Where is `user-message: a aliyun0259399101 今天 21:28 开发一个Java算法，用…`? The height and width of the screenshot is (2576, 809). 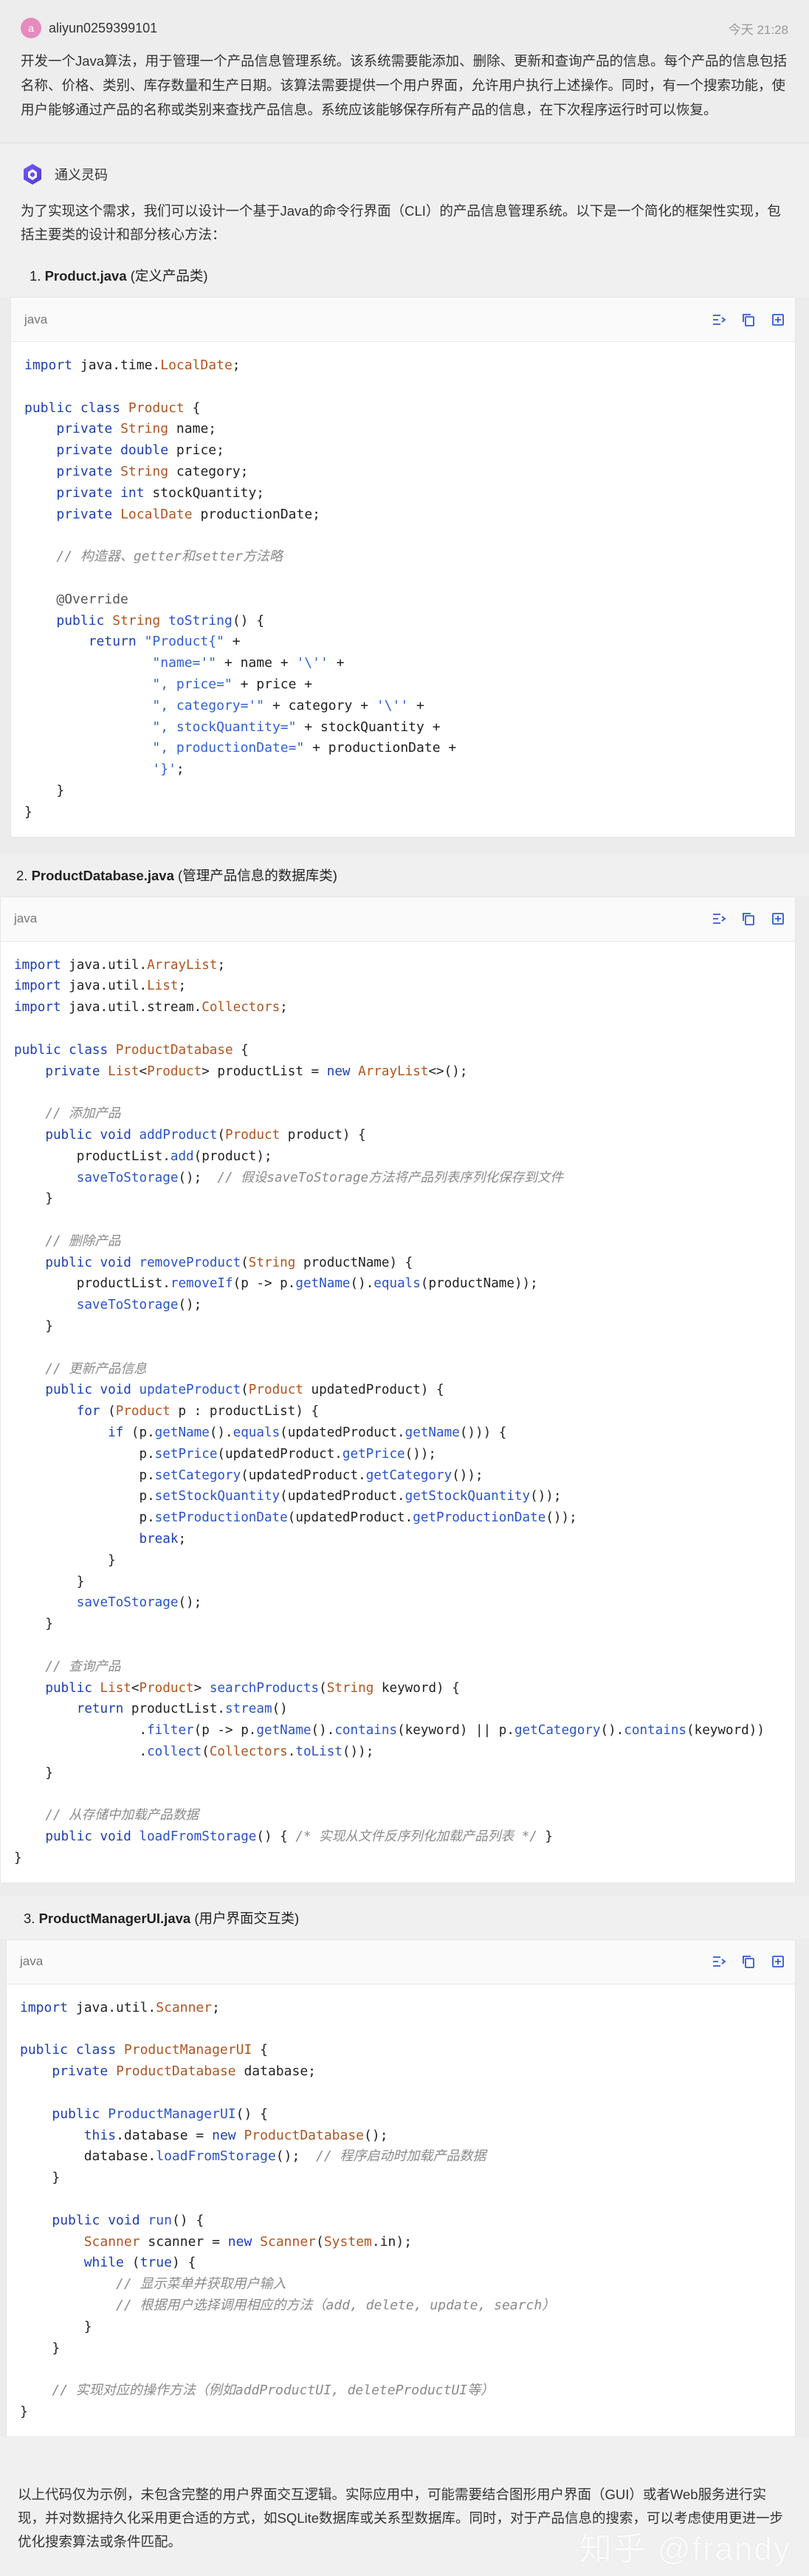
user-message: a aliyun0259399101 今天 21:28 开发一个Java算法，用… is located at coordinates (404, 71).